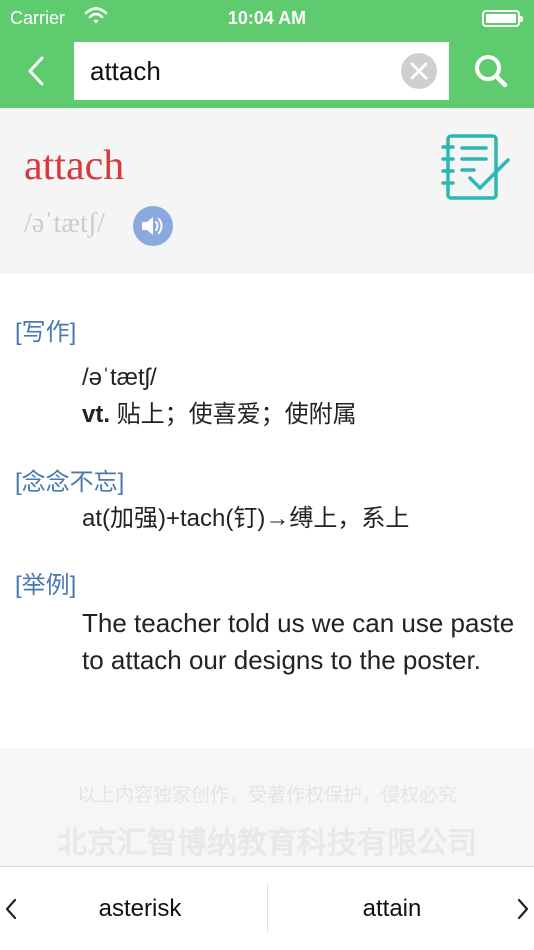  I want to click on writing-definition: vt. 贴上；使喜爱；使附属, so click(219, 415).